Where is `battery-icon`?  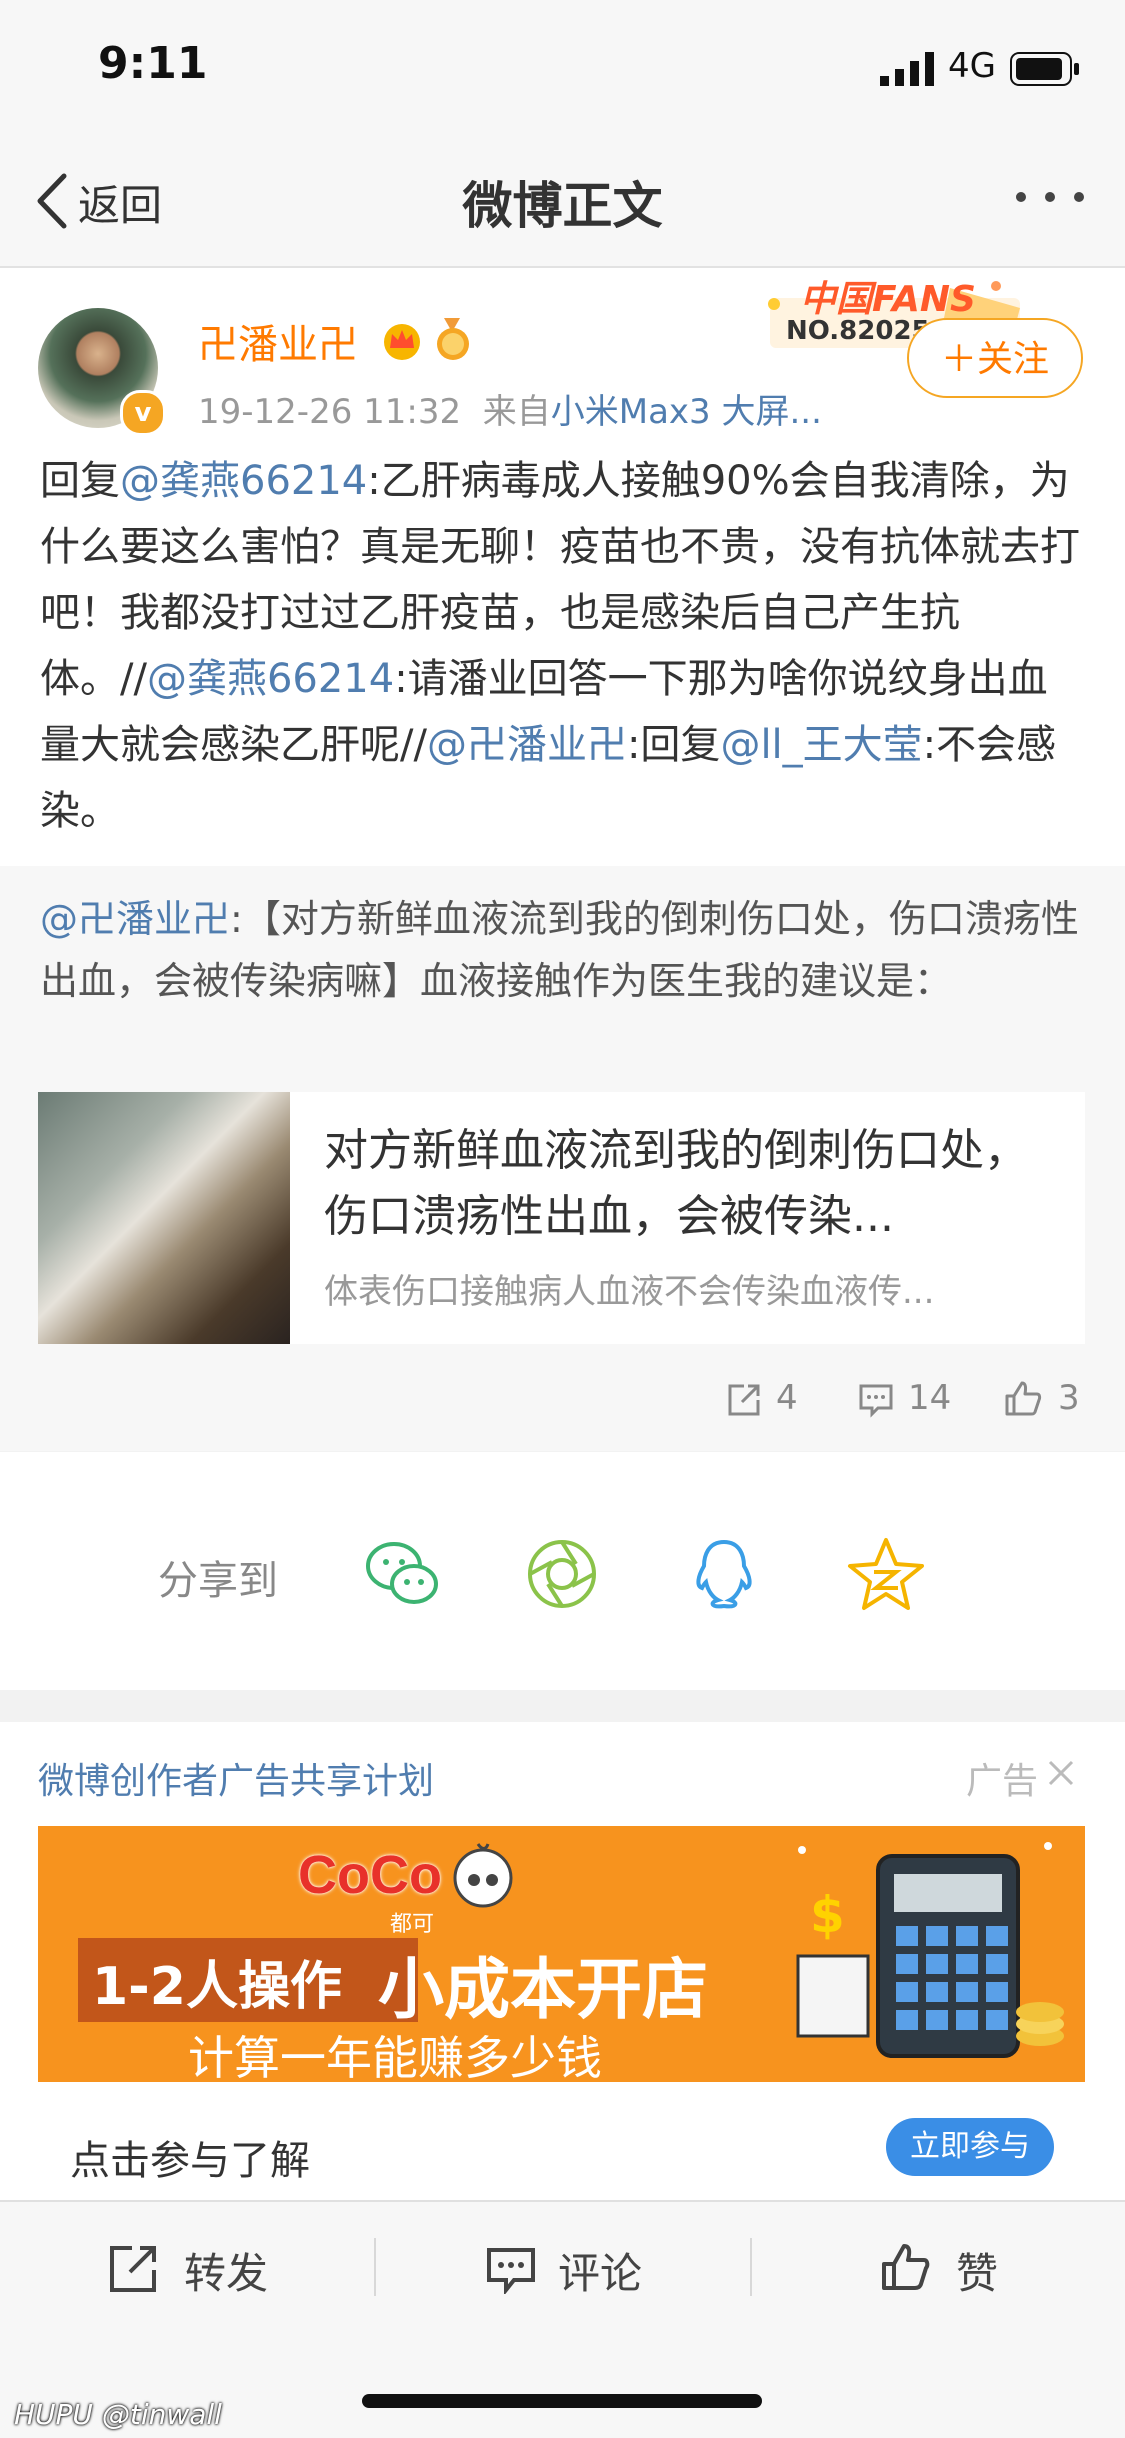 battery-icon is located at coordinates (1044, 69).